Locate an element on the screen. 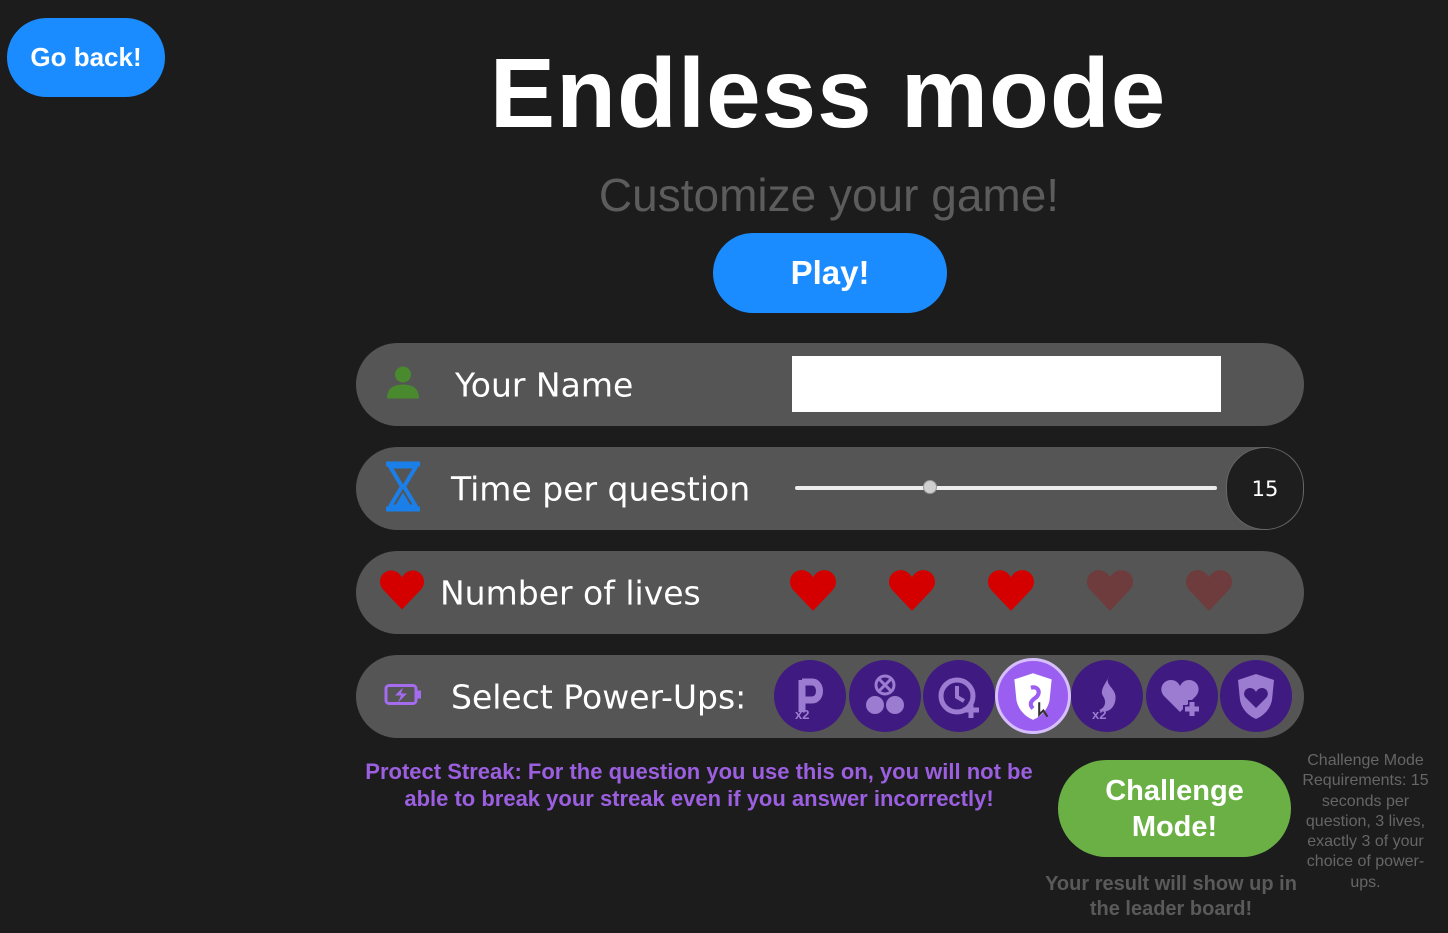 The height and width of the screenshot is (933, 1448). battery-charging-icon is located at coordinates (403, 696).